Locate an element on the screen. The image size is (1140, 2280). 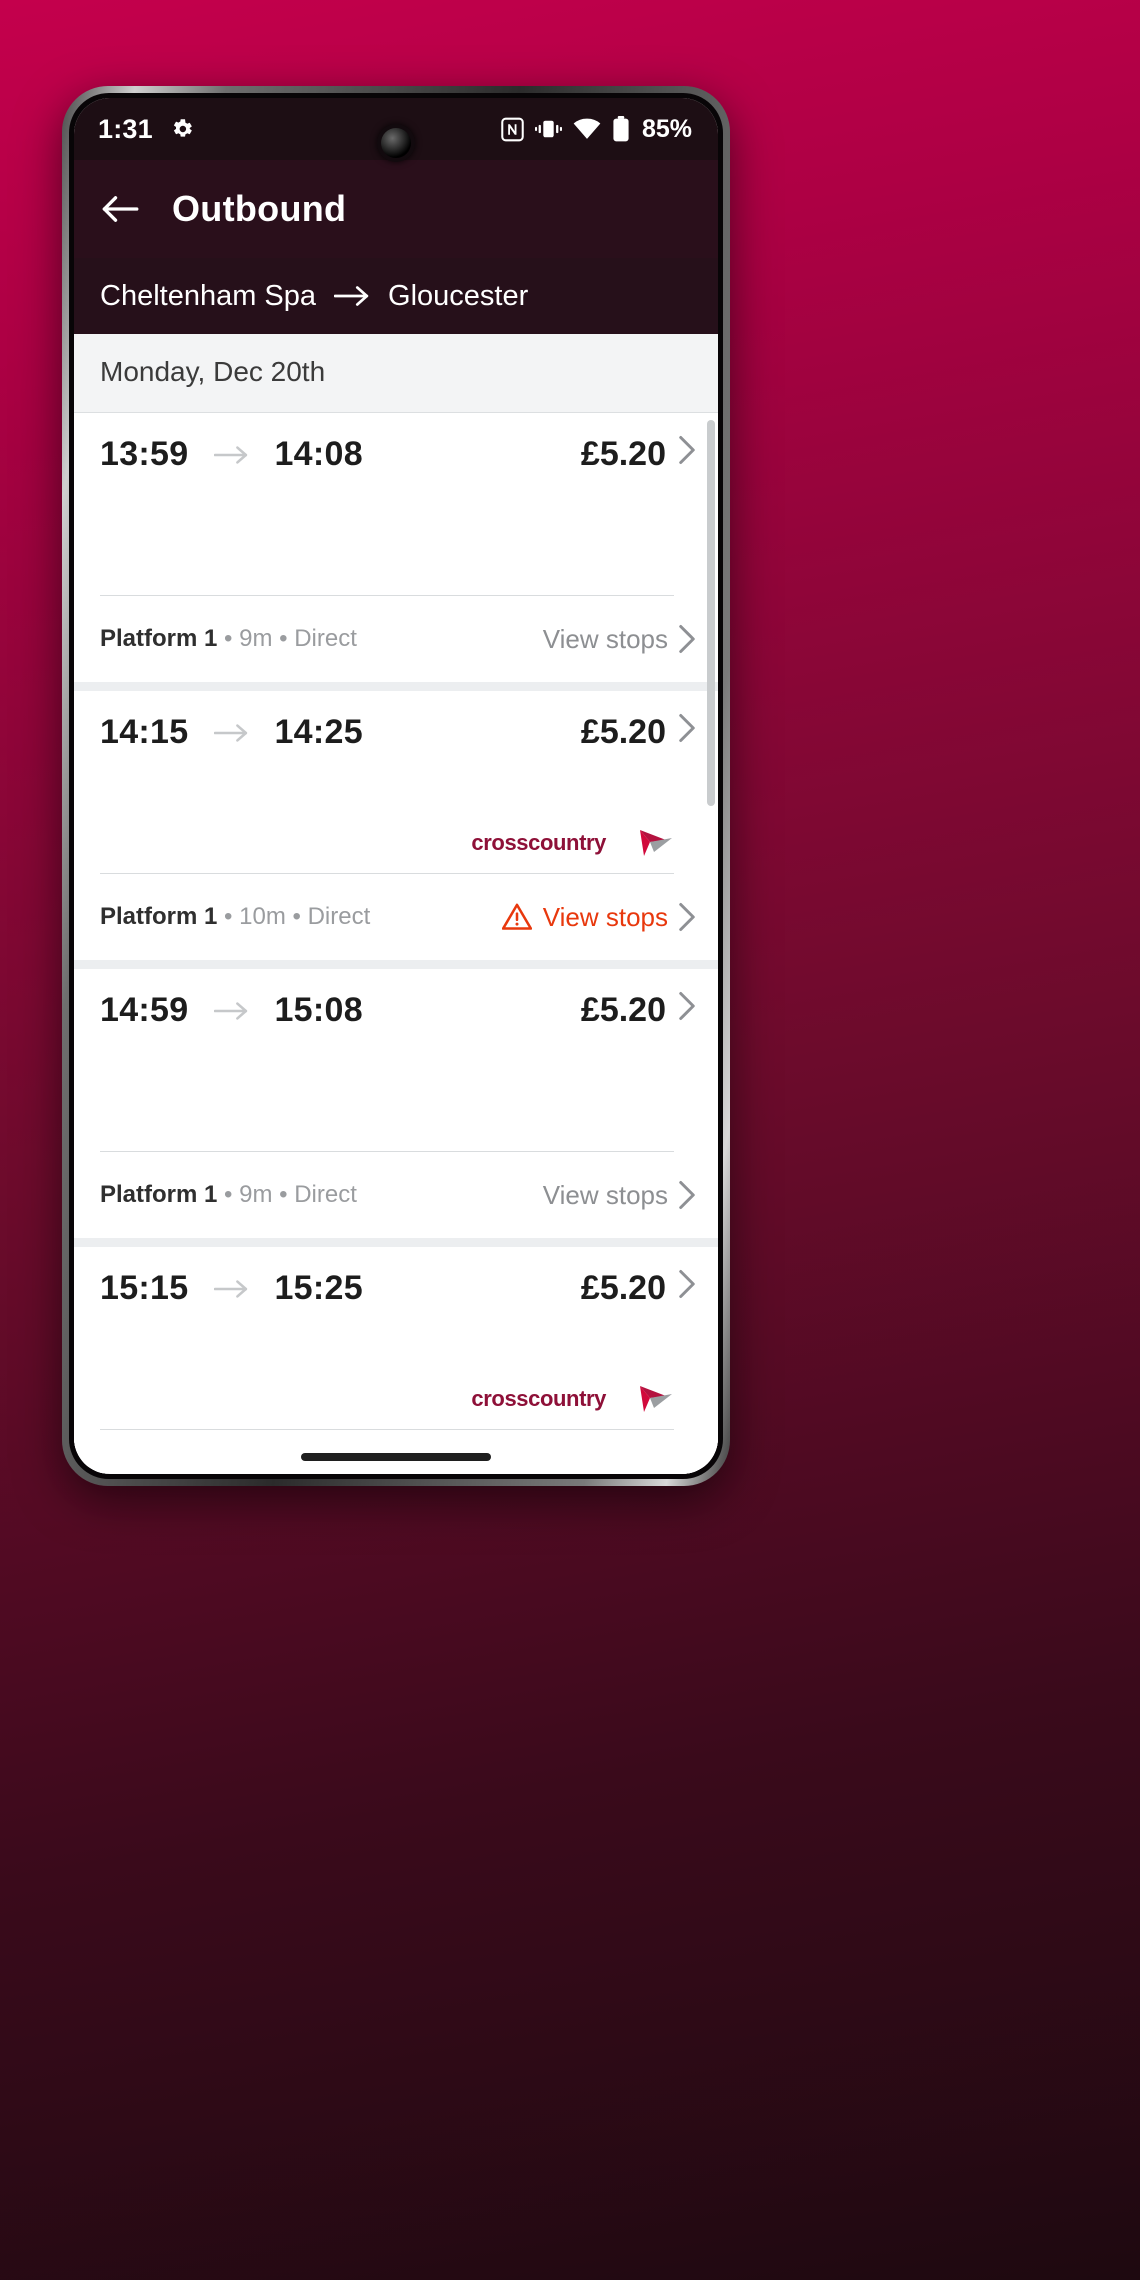
journey-times-row: 14:59 15:08 £5.20 is located at coordinates (396, 1030).